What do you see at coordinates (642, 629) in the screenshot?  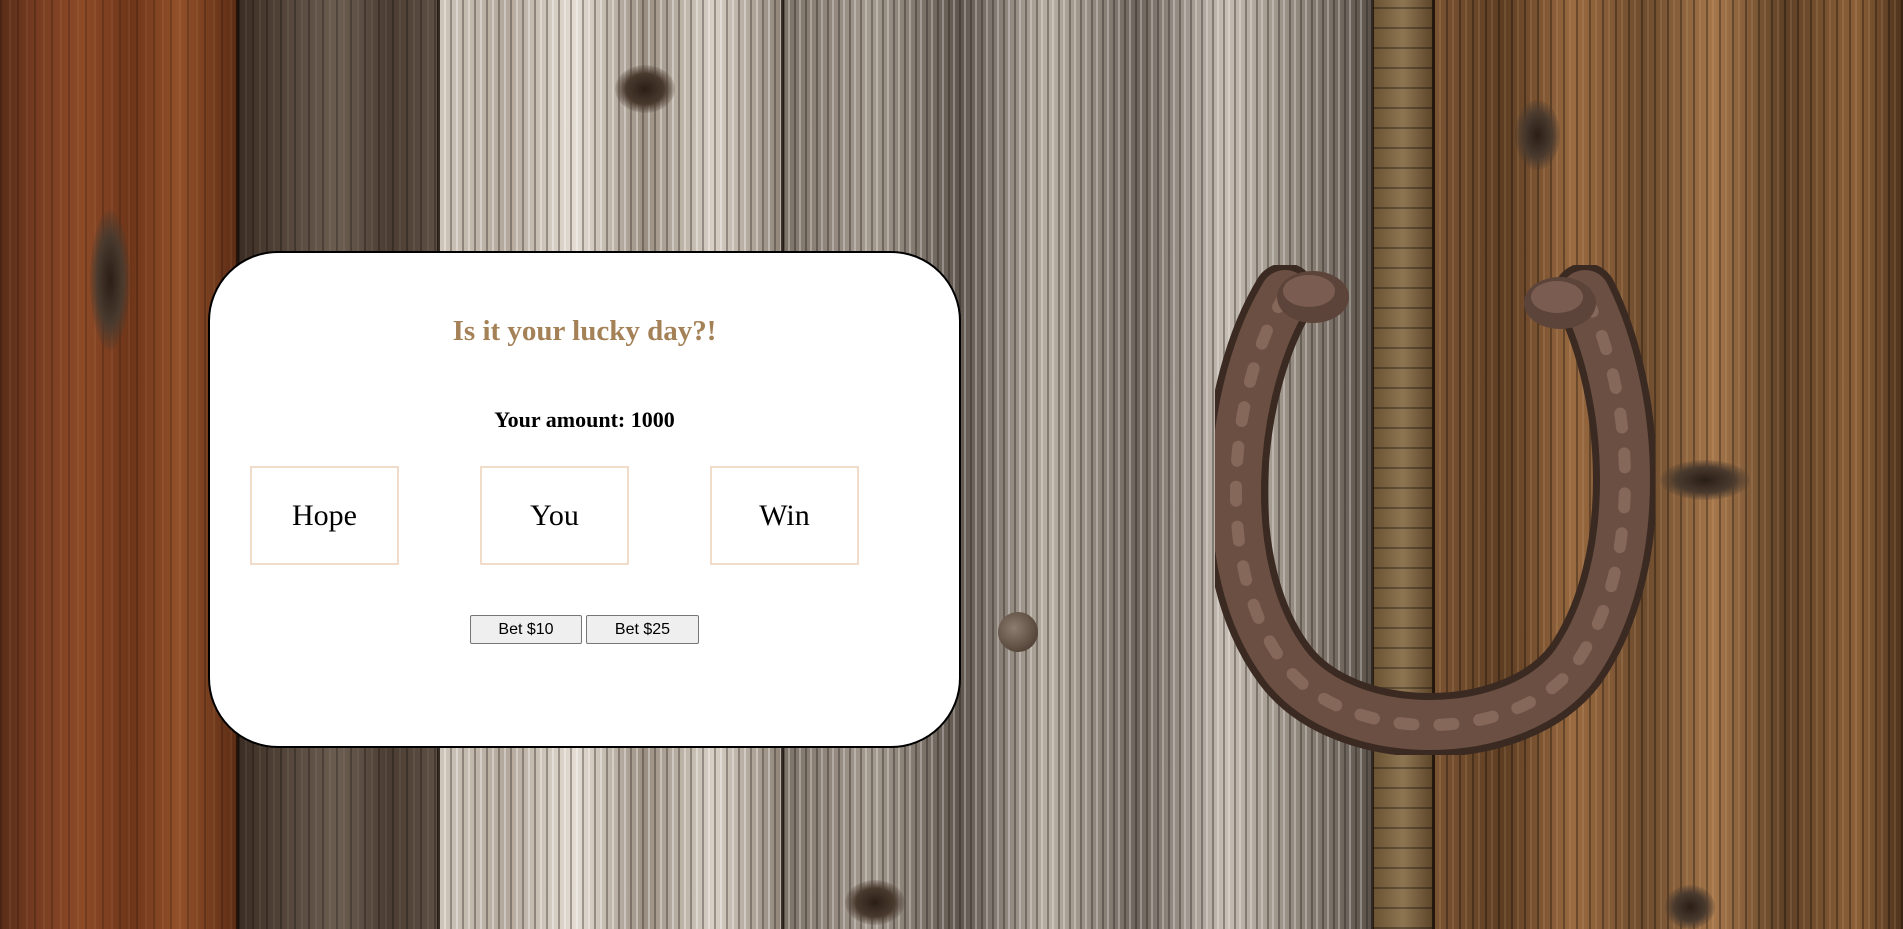 I see `bet-25-button: Bet $25` at bounding box center [642, 629].